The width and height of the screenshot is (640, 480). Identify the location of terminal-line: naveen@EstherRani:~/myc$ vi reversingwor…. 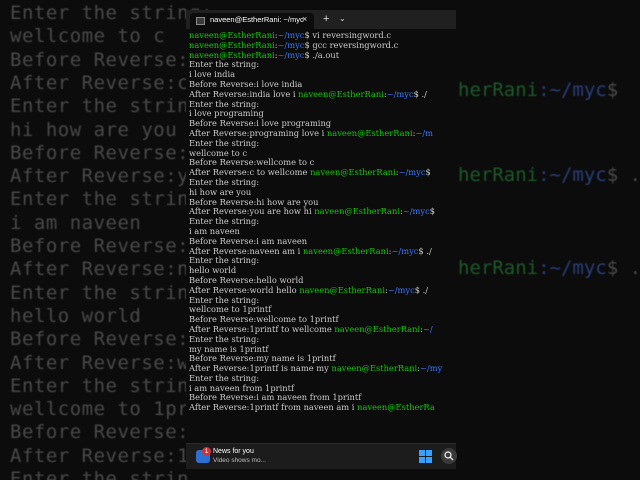
(322, 36).